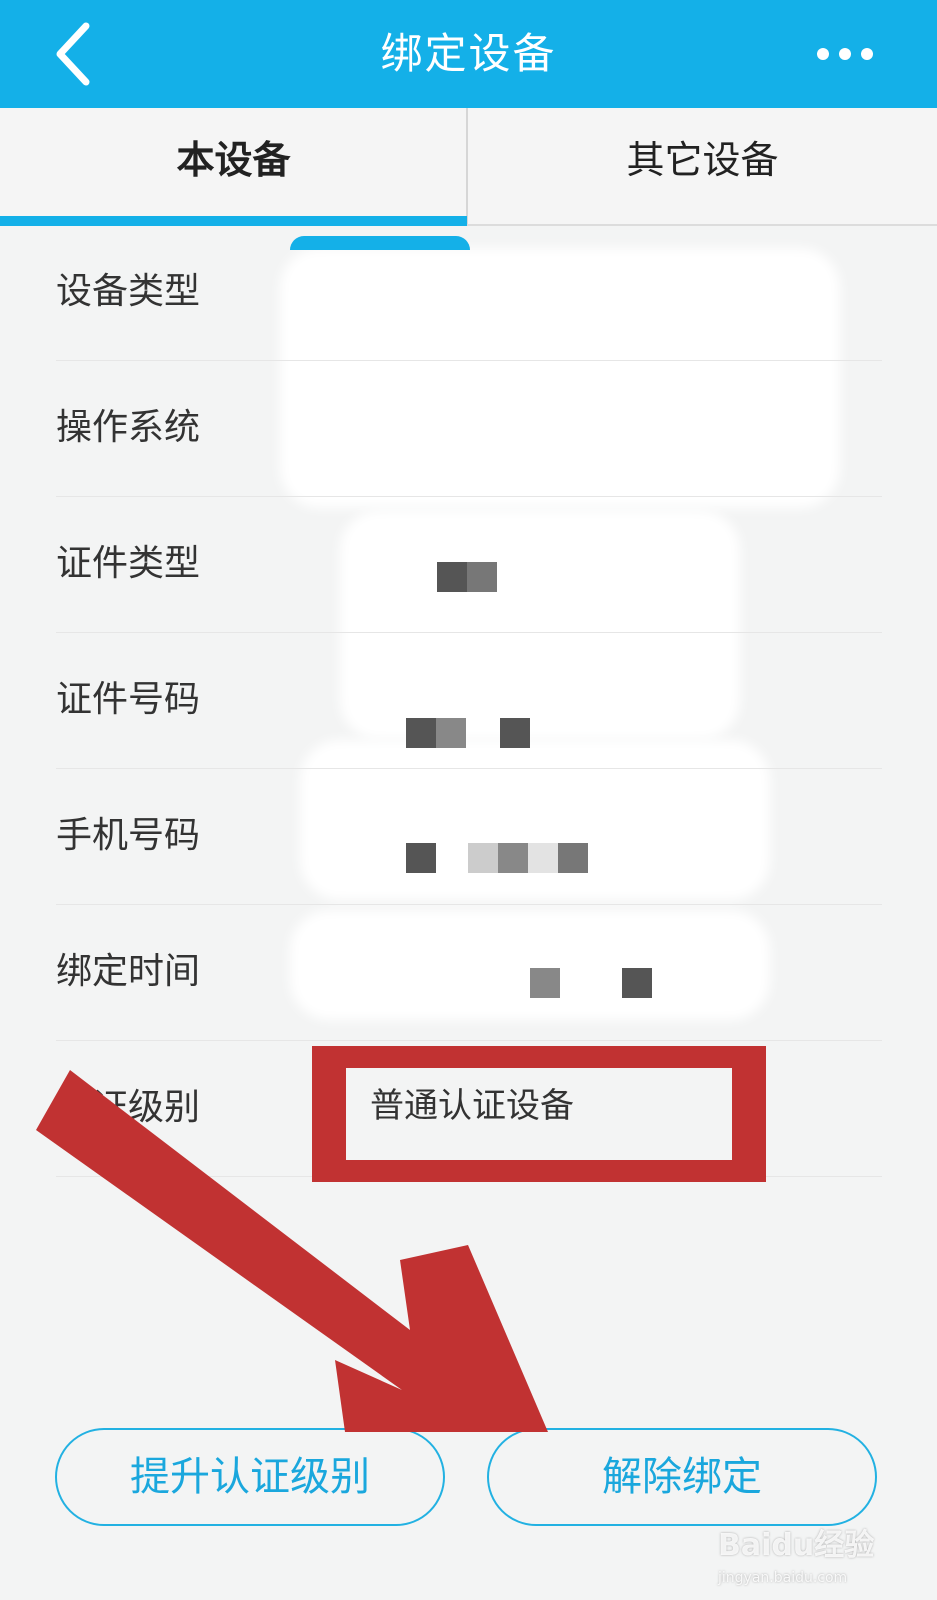 The width and height of the screenshot is (937, 1600). What do you see at coordinates (128, 835) in the screenshot?
I see `phone-label: 手机号码` at bounding box center [128, 835].